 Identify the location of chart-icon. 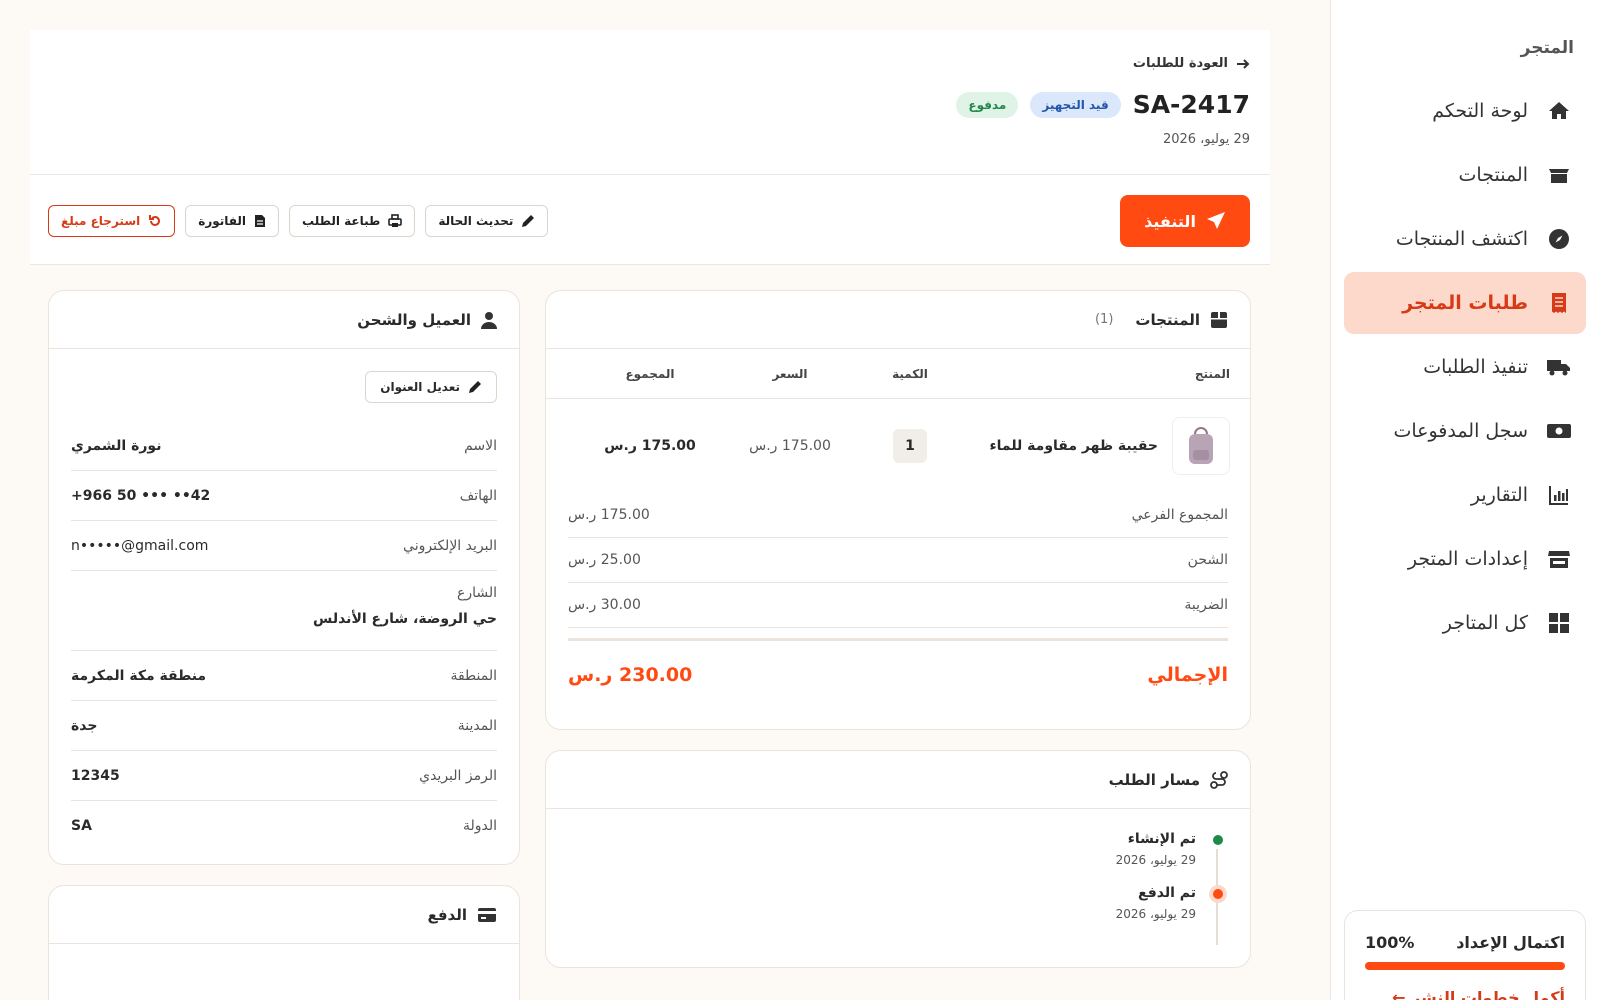
(1559, 495).